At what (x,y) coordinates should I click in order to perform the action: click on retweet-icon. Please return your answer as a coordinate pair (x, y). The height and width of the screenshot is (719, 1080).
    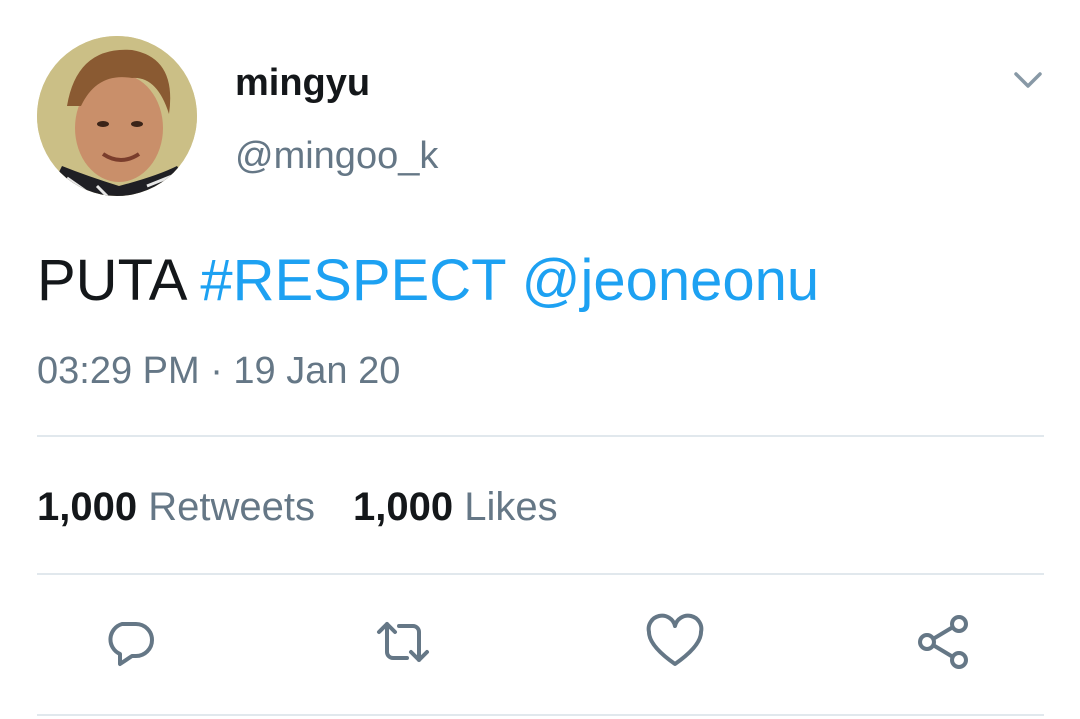
    Looking at the image, I should click on (403, 642).